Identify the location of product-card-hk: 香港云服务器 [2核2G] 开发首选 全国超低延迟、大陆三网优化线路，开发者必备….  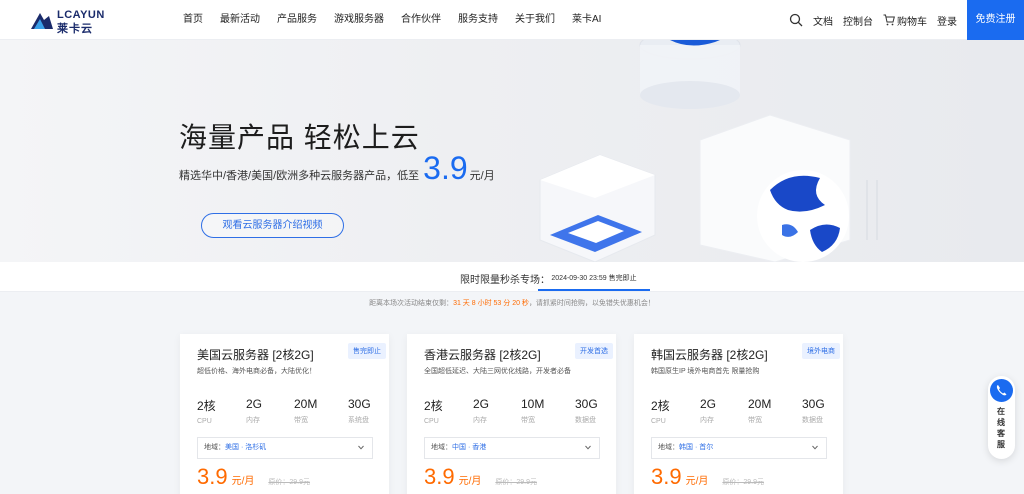
(511, 414).